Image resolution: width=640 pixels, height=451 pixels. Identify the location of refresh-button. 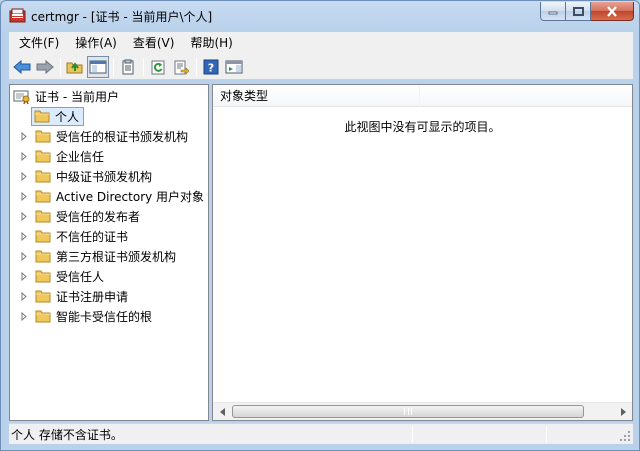
(158, 67).